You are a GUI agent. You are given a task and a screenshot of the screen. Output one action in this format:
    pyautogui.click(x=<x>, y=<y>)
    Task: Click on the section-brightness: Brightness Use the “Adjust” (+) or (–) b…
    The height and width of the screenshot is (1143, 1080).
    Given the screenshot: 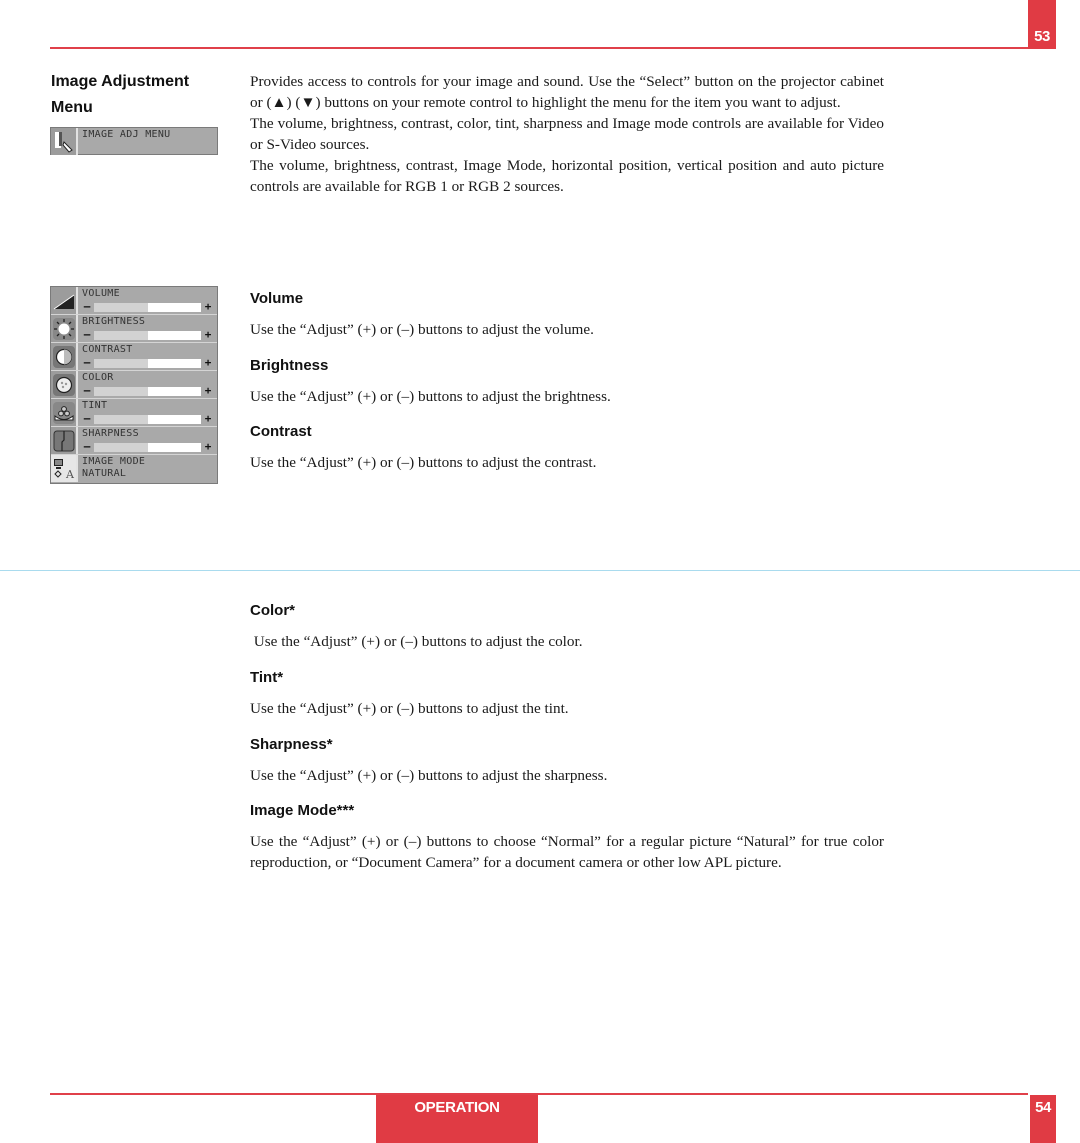 What is the action you would take?
    pyautogui.click(x=570, y=381)
    